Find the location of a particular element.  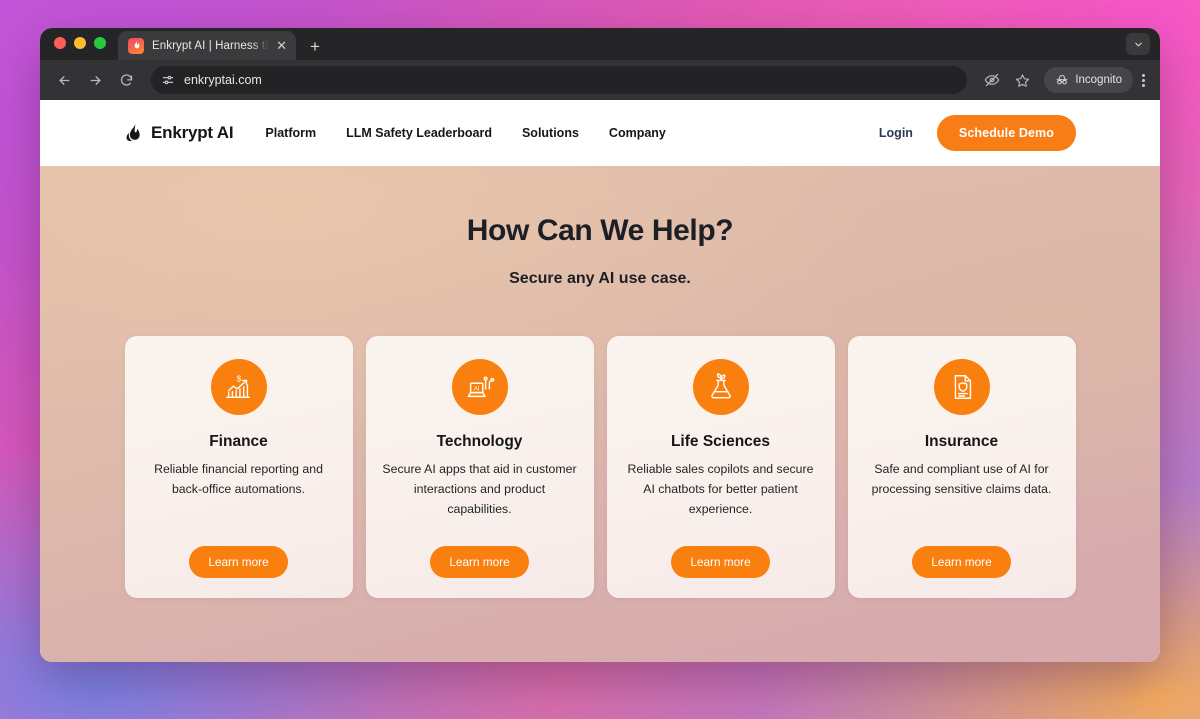

svg-text: AI is located at coordinates (476, 388).